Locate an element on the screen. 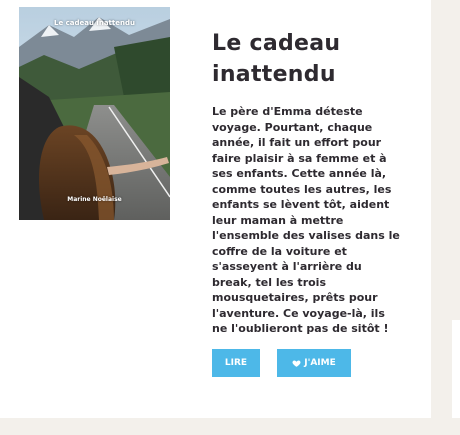 The height and width of the screenshot is (435, 460). like-button: J'AIME is located at coordinates (314, 363).